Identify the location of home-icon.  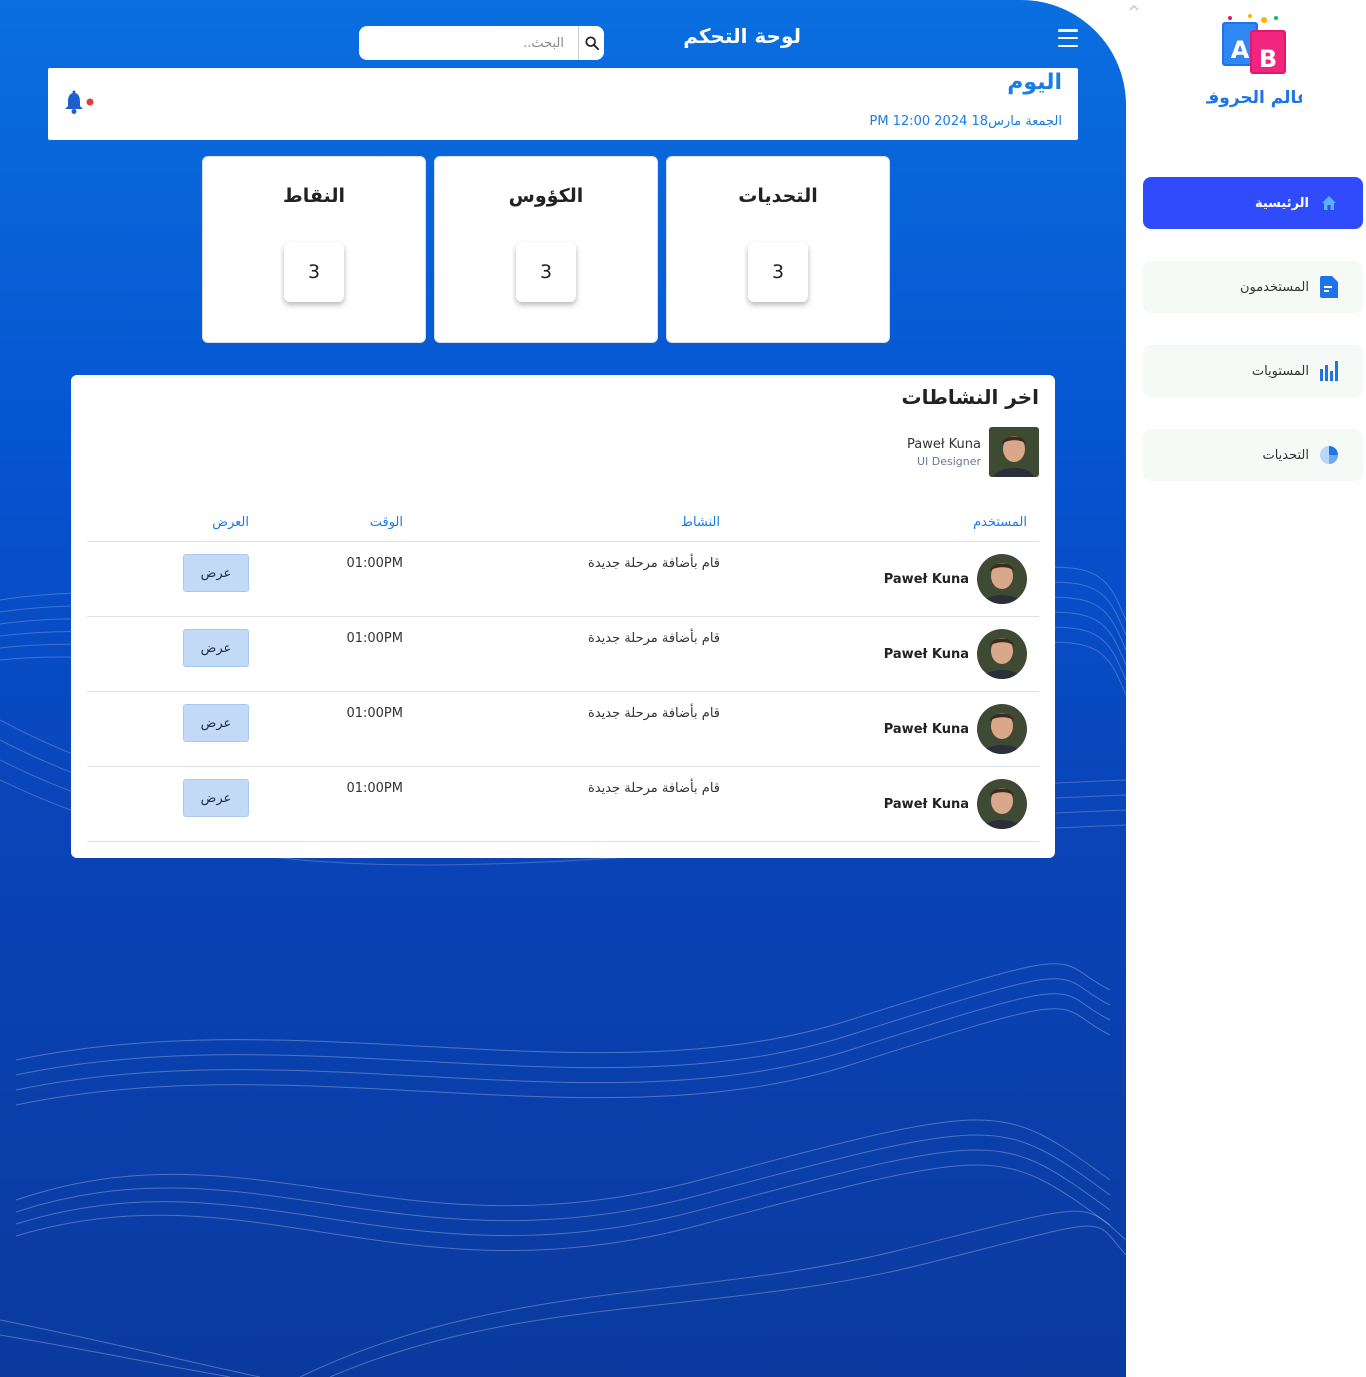
(1329, 203).